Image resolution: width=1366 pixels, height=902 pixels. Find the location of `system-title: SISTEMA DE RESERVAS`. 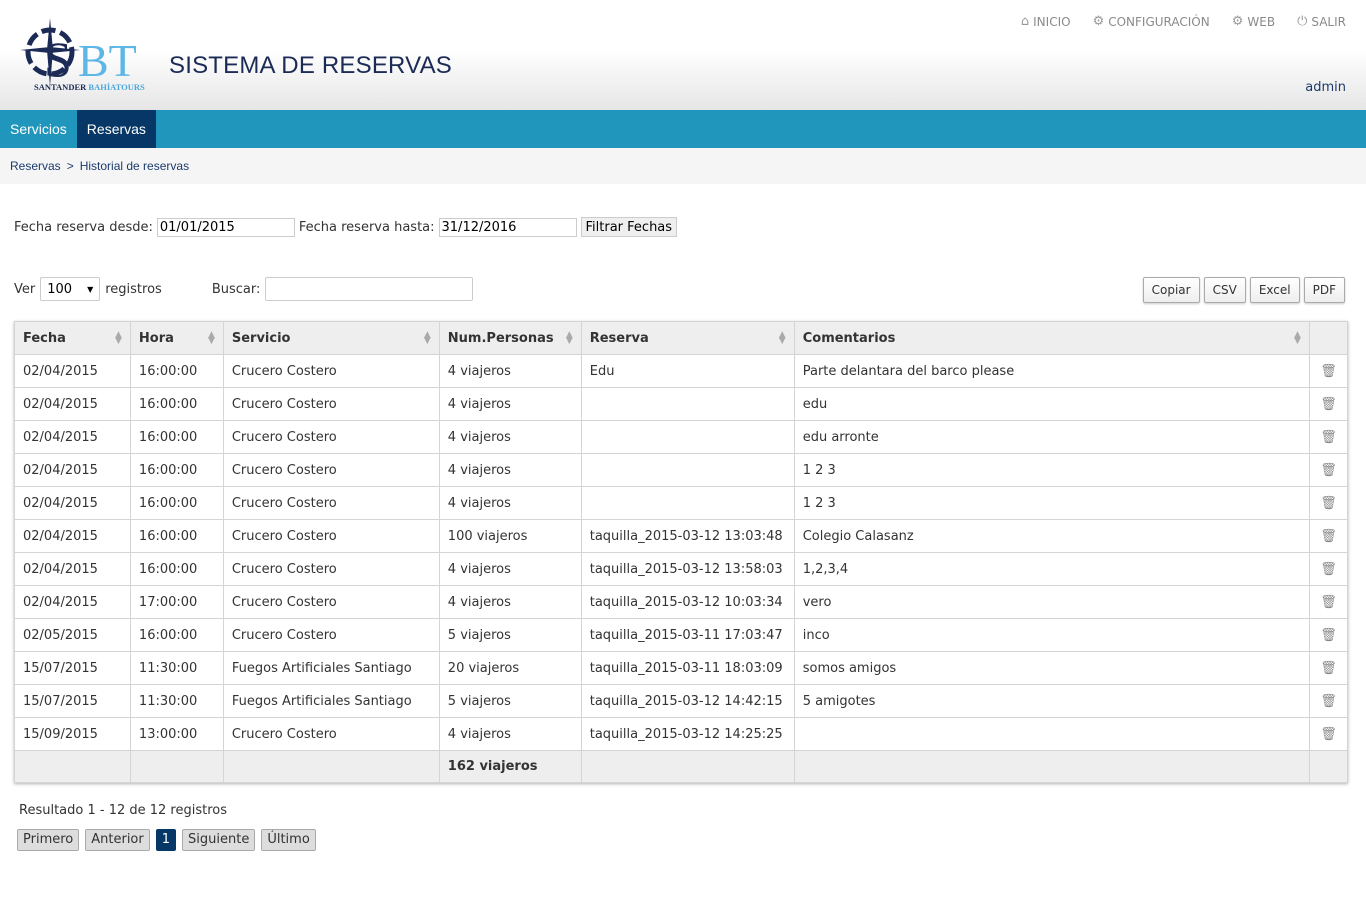

system-title: SISTEMA DE RESERVAS is located at coordinates (310, 65).